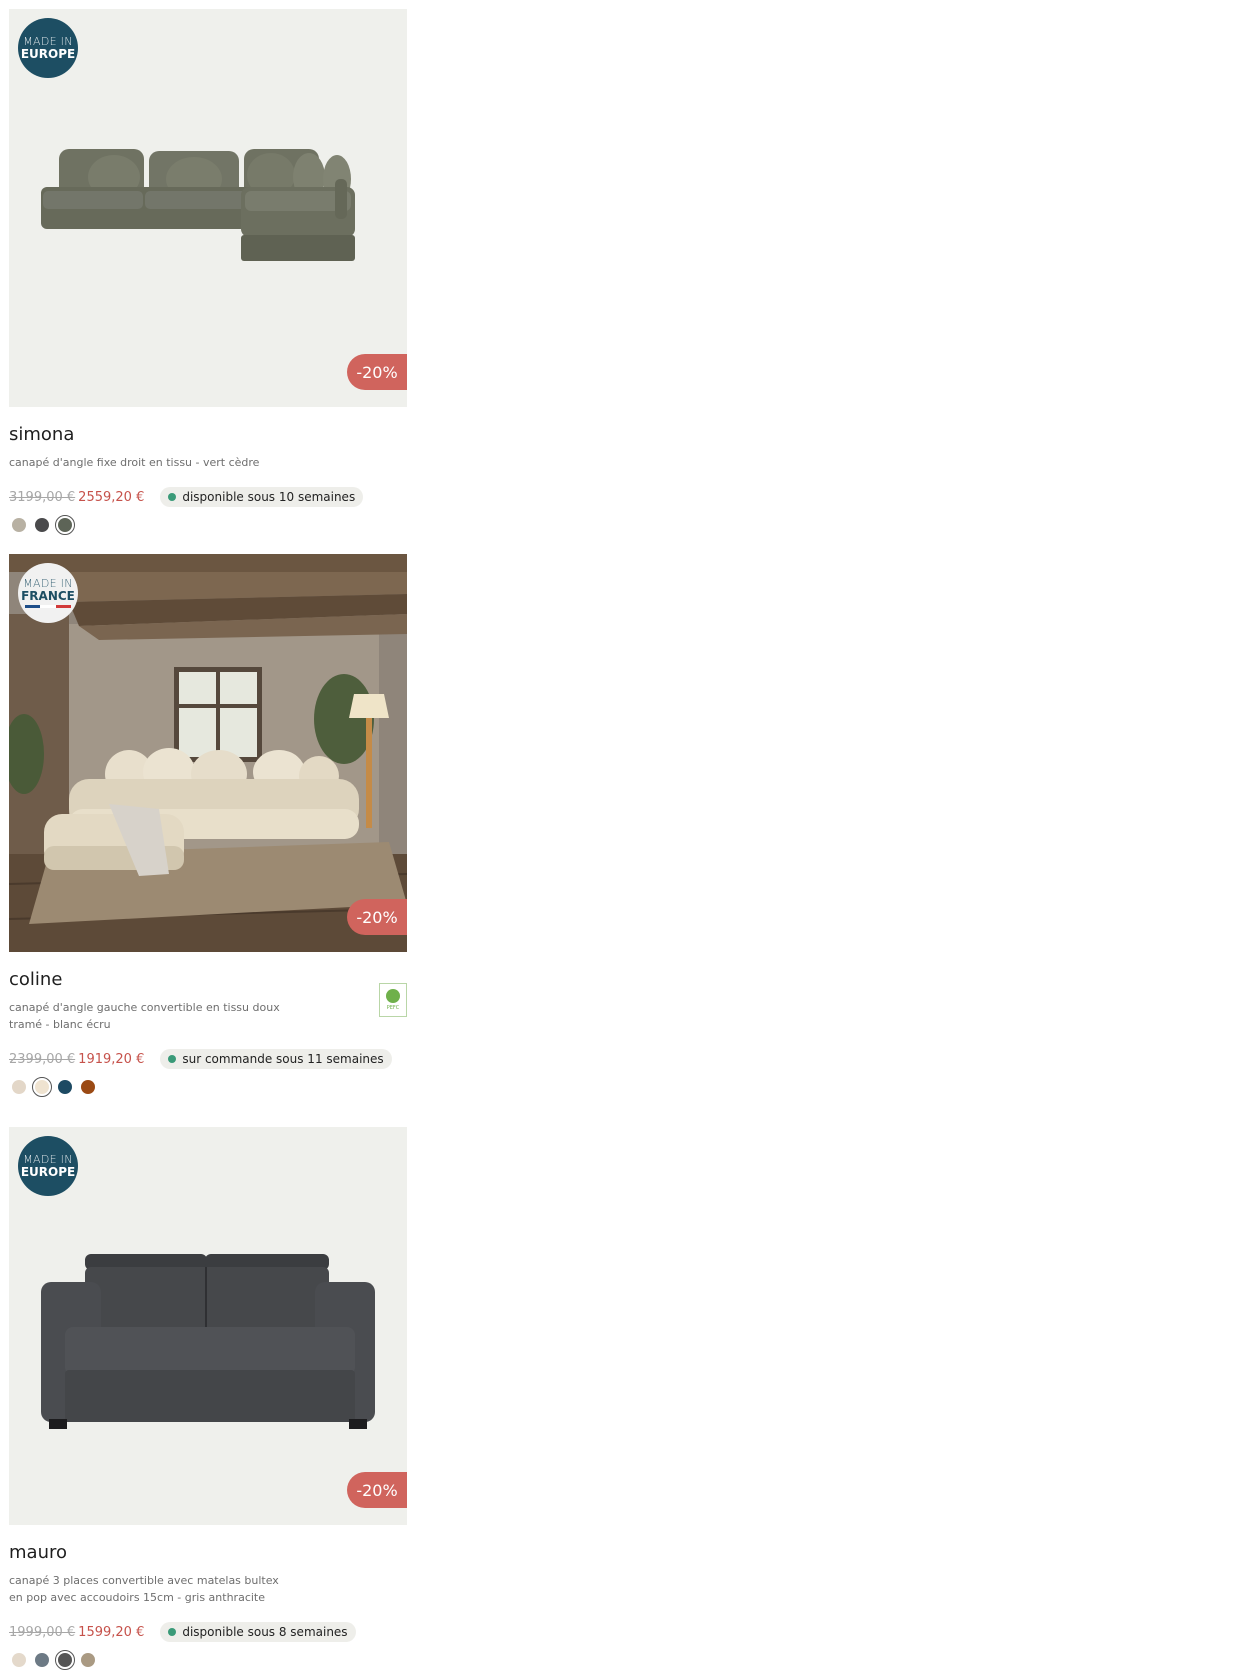 Image resolution: width=1250 pixels, height=1670 pixels. Describe the element at coordinates (208, 1553) in the screenshot. I see `product-title: mauro` at that location.